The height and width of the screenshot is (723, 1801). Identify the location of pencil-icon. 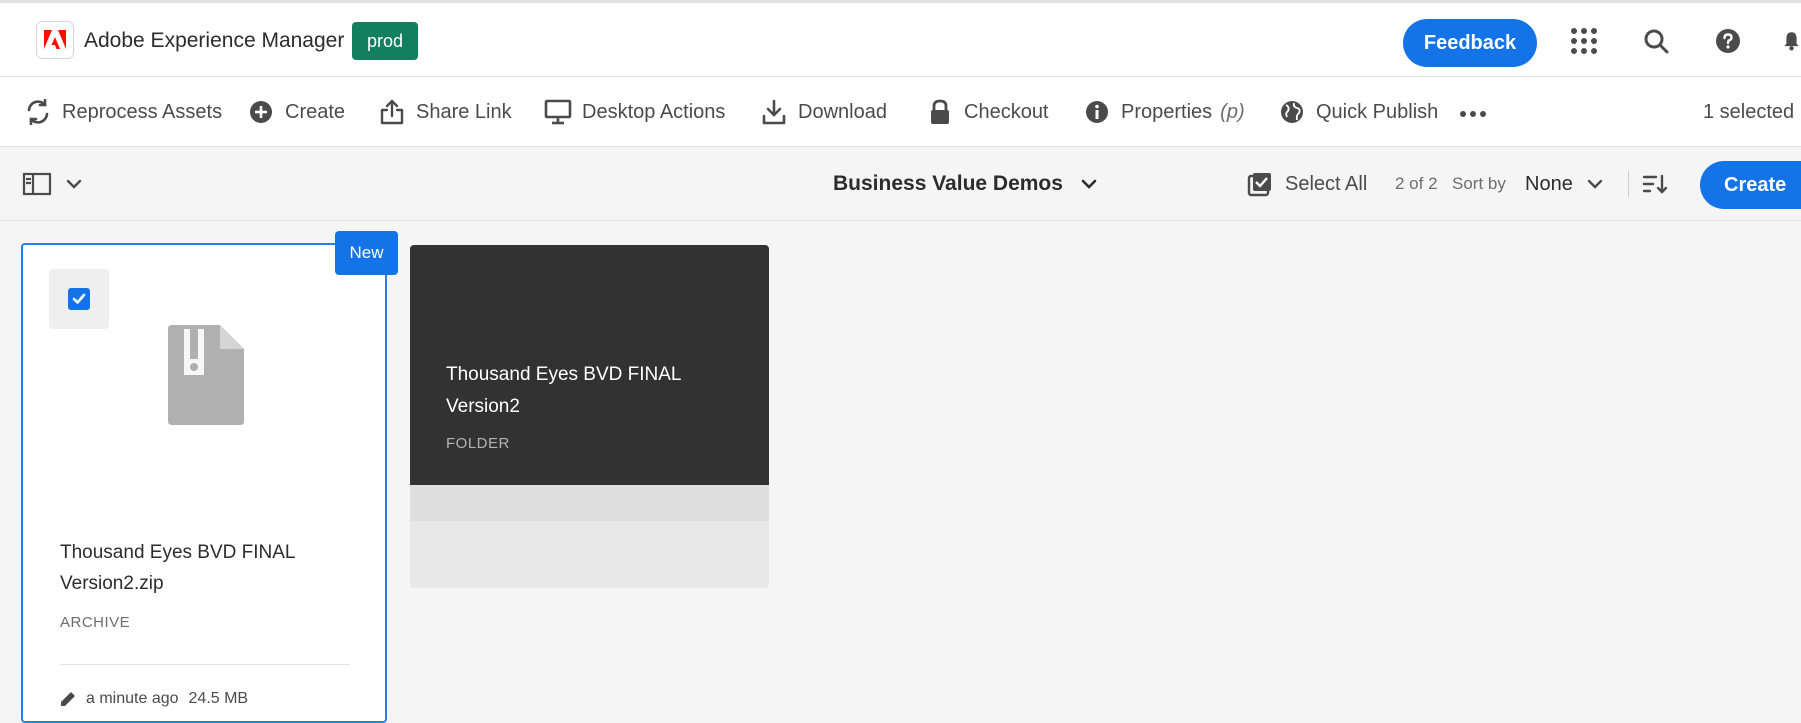
(68, 699).